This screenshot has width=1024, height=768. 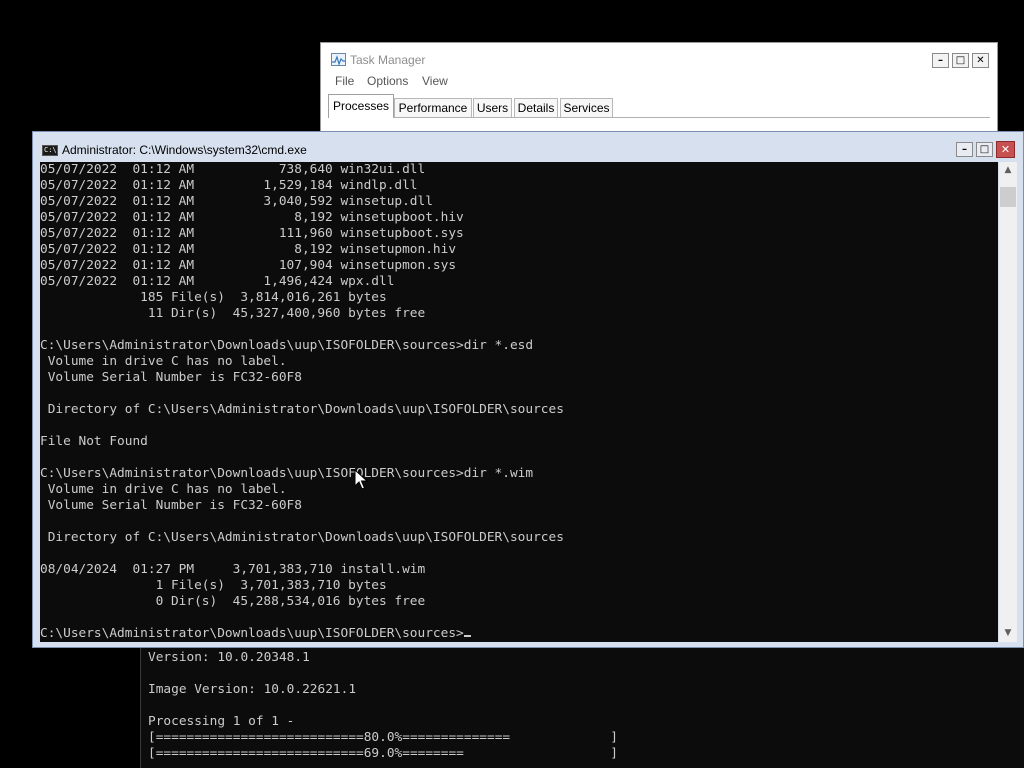 What do you see at coordinates (94, 441) in the screenshot?
I see `cmd-output-line: File Not Found` at bounding box center [94, 441].